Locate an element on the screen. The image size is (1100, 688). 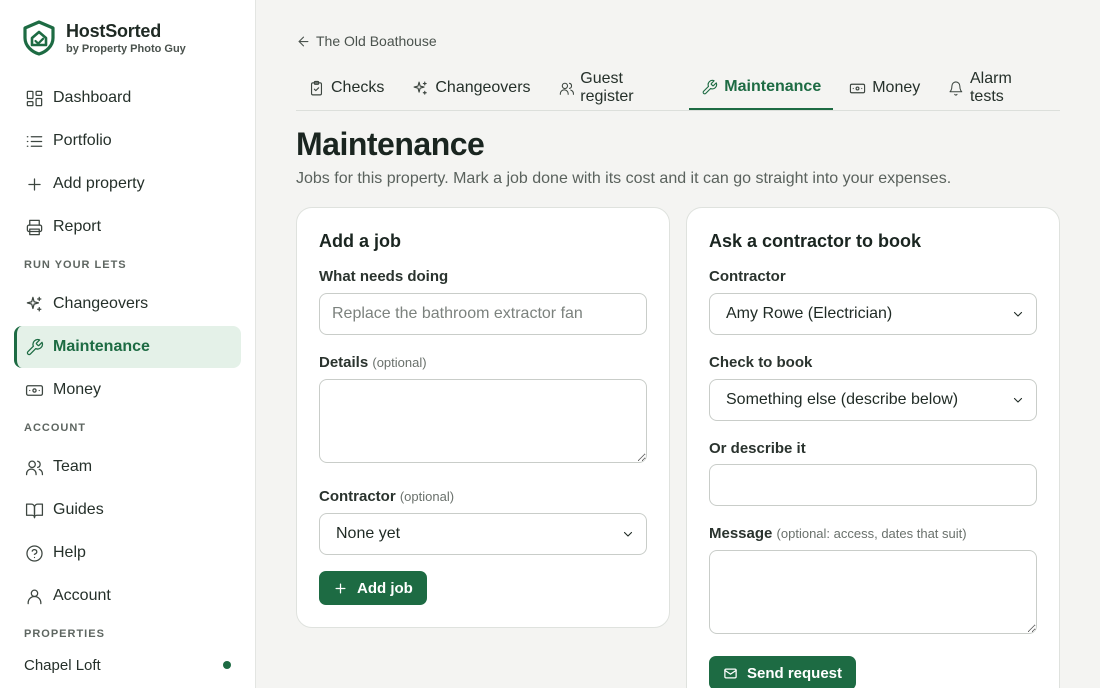
tab-money: Money is located at coordinates (884, 88).